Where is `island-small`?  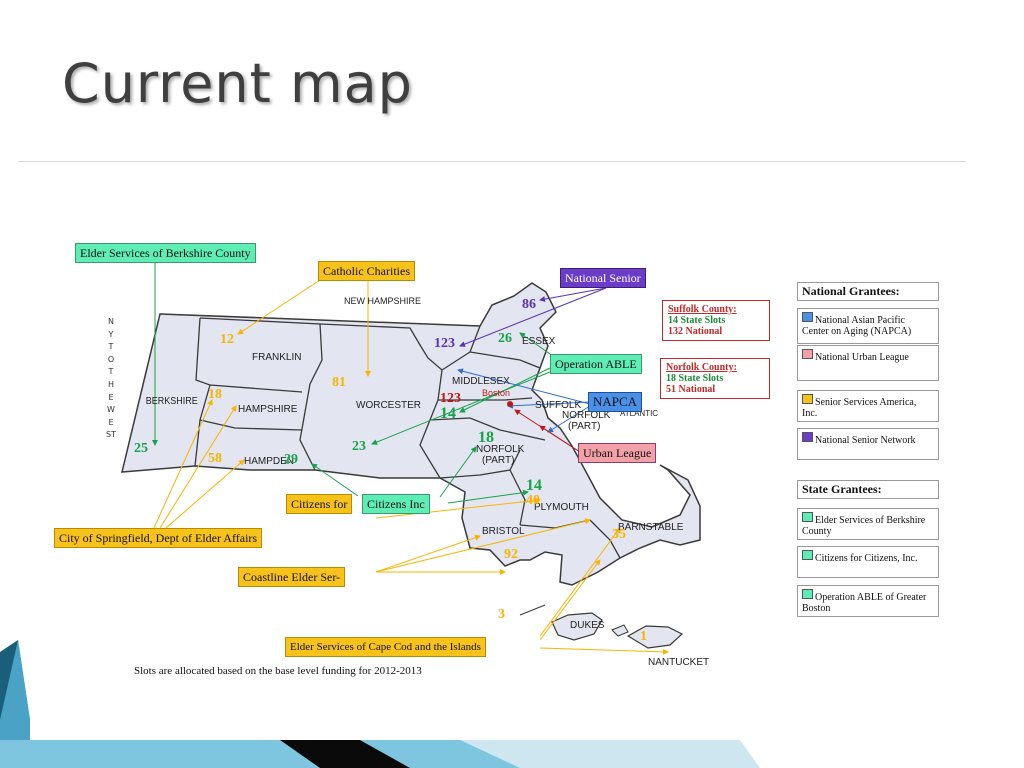
island-small is located at coordinates (620, 630).